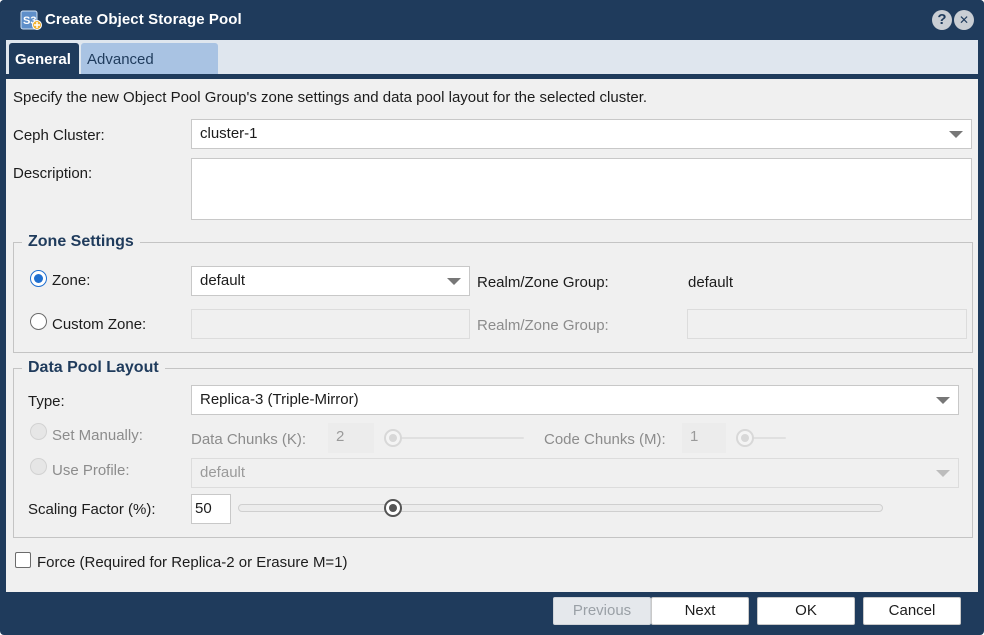 This screenshot has height=635, width=984. Describe the element at coordinates (149, 72) in the screenshot. I see `tab-advanced-settings: Advanced Settings` at that location.